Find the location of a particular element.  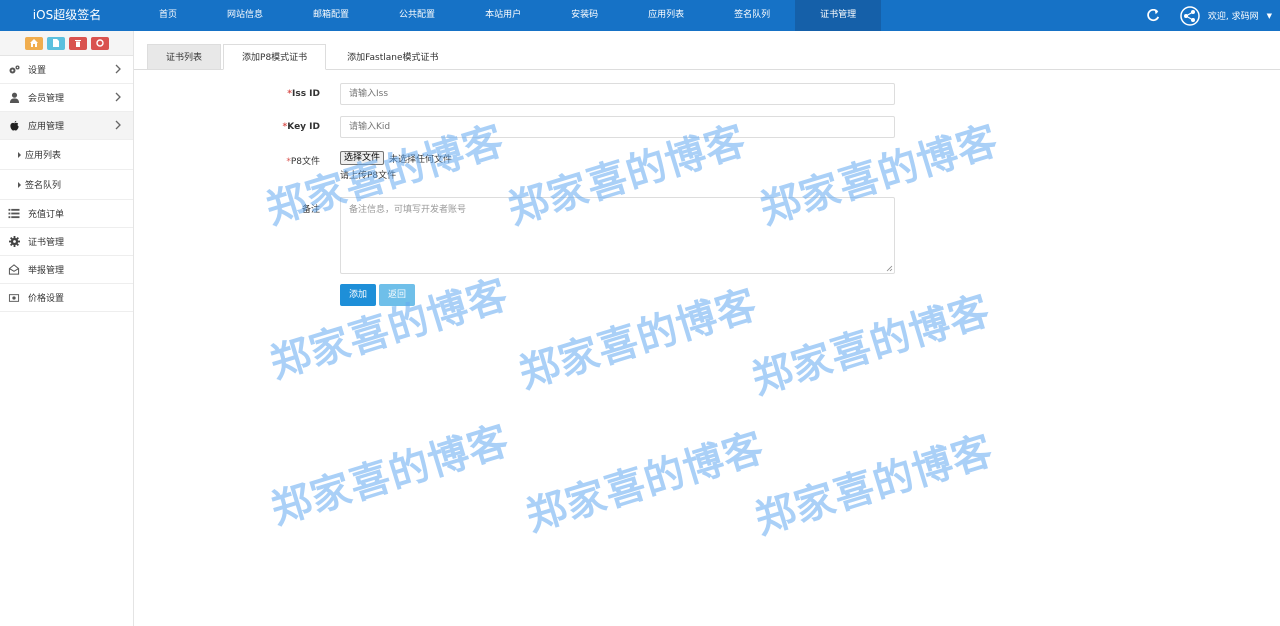

app-title: iOS超级签名 is located at coordinates (67, 15).